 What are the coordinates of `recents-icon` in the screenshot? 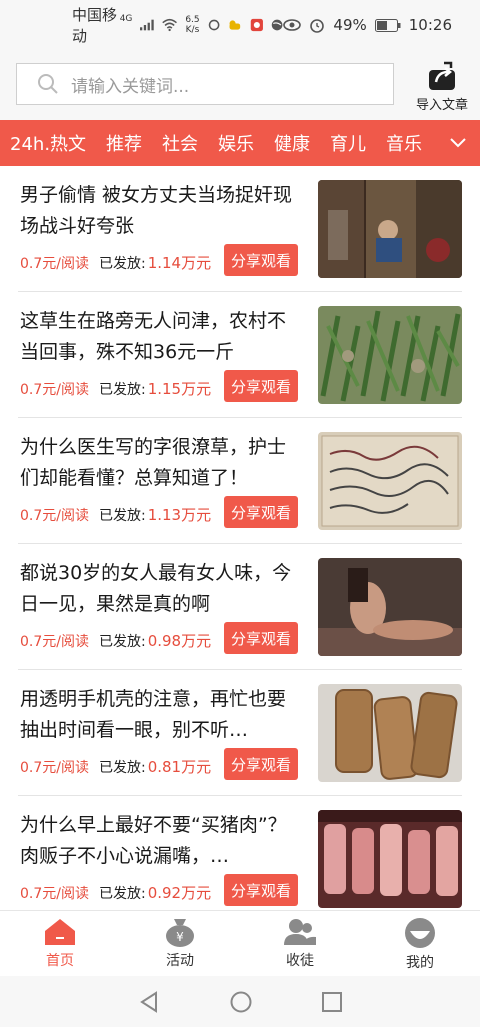 It's located at (332, 1001).